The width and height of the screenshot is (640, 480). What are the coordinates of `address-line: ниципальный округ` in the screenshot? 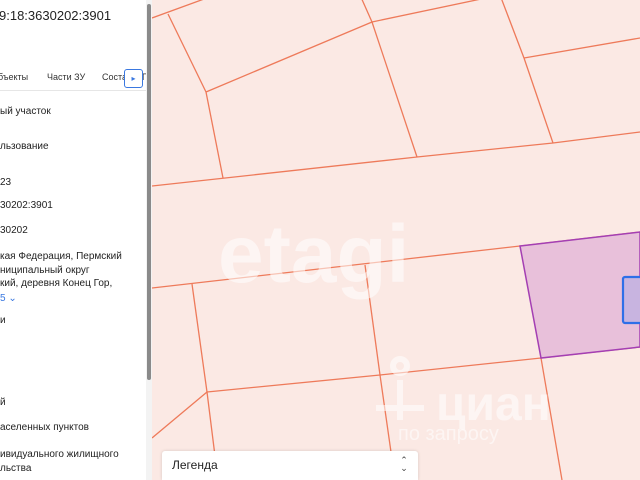 It's located at (45, 270).